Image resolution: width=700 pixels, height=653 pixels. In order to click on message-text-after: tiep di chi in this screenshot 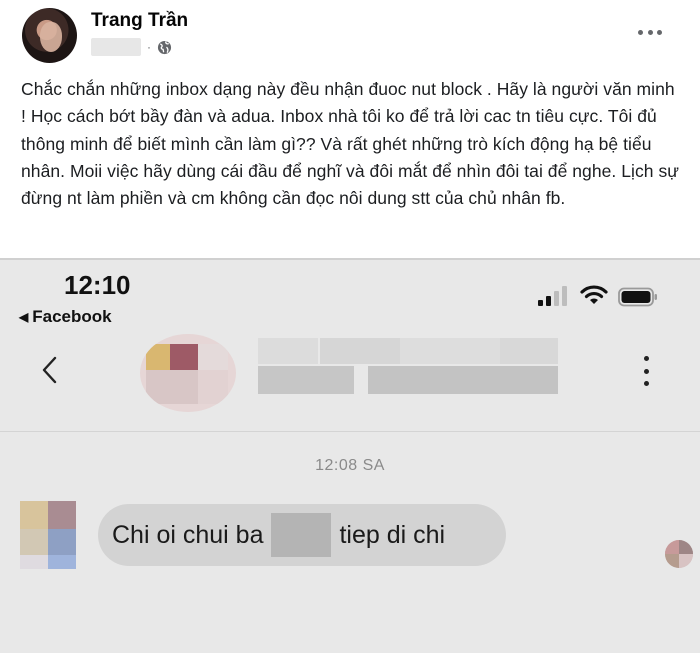, I will do `click(392, 534)`.